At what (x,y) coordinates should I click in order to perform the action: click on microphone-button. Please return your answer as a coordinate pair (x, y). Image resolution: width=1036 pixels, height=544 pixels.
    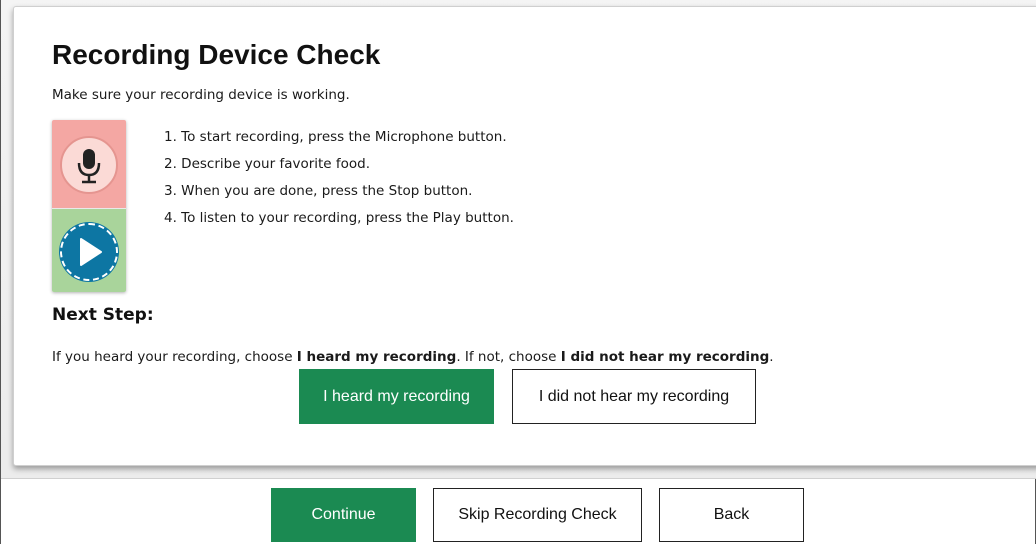
    Looking at the image, I should click on (89, 165).